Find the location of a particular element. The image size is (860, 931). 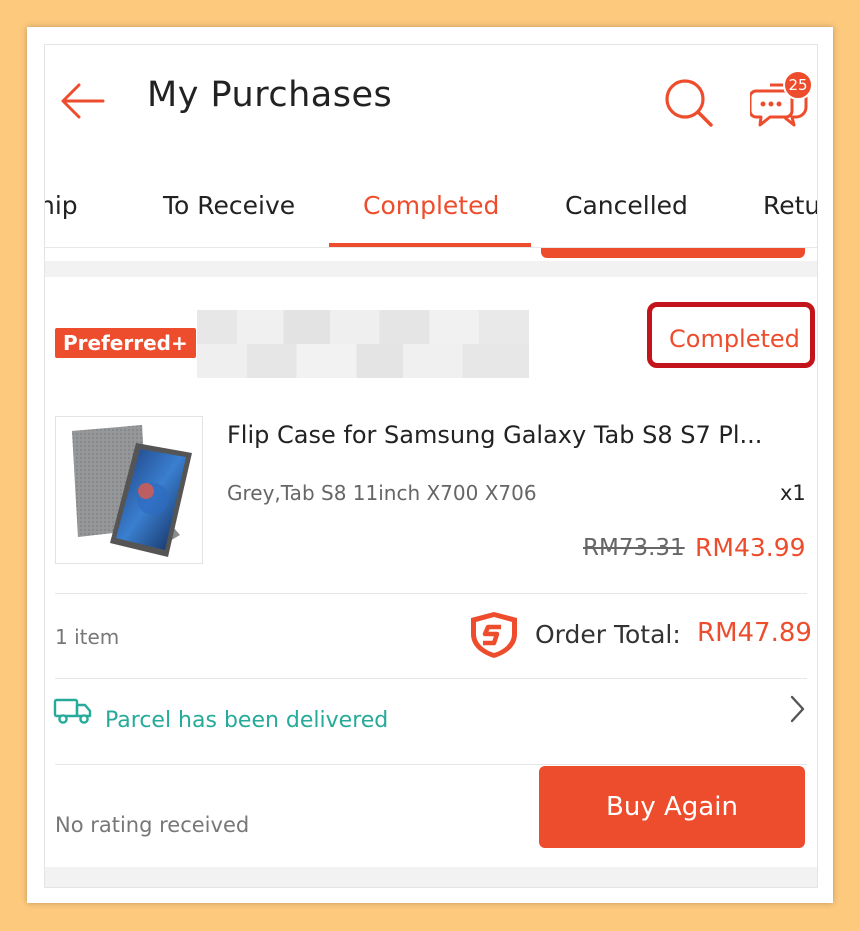

previous-card-button-edge is located at coordinates (673, 253).